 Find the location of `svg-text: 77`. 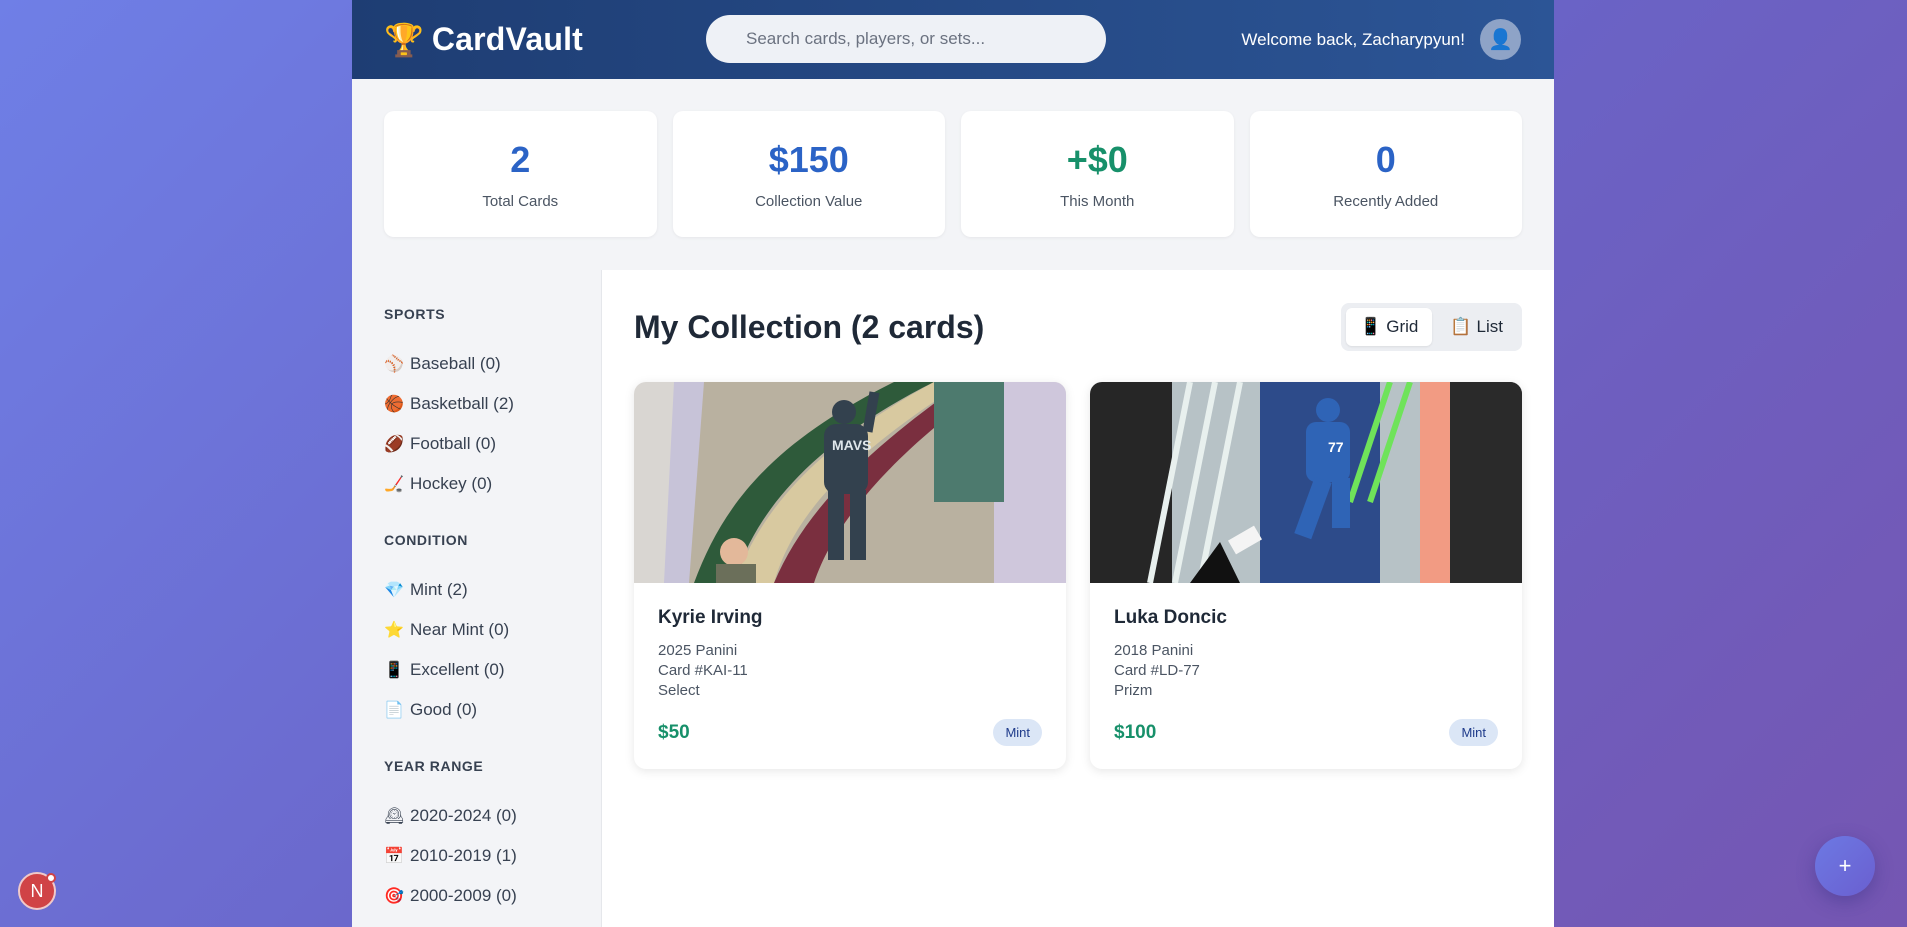

svg-text: 77 is located at coordinates (1336, 447).